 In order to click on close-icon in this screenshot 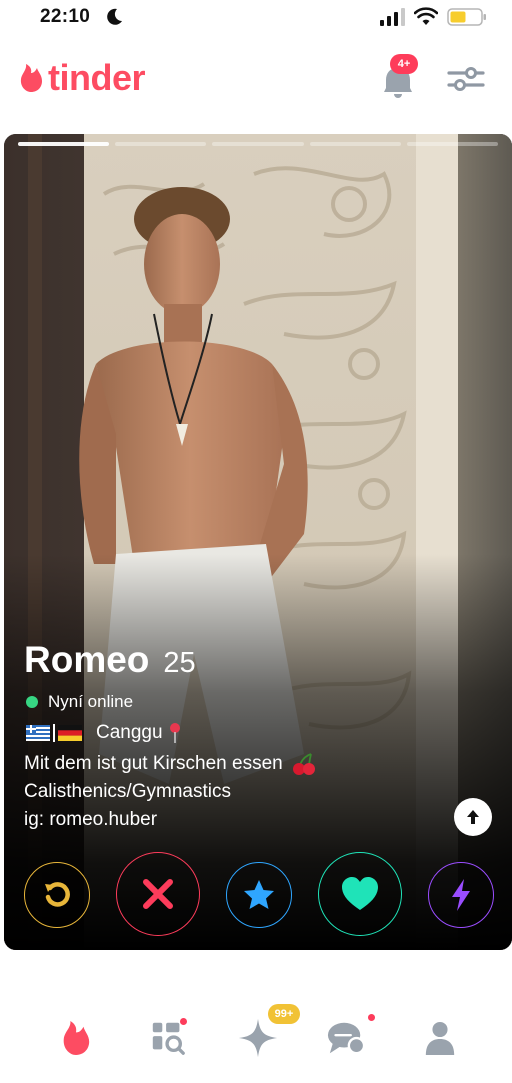, I will do `click(158, 894)`.